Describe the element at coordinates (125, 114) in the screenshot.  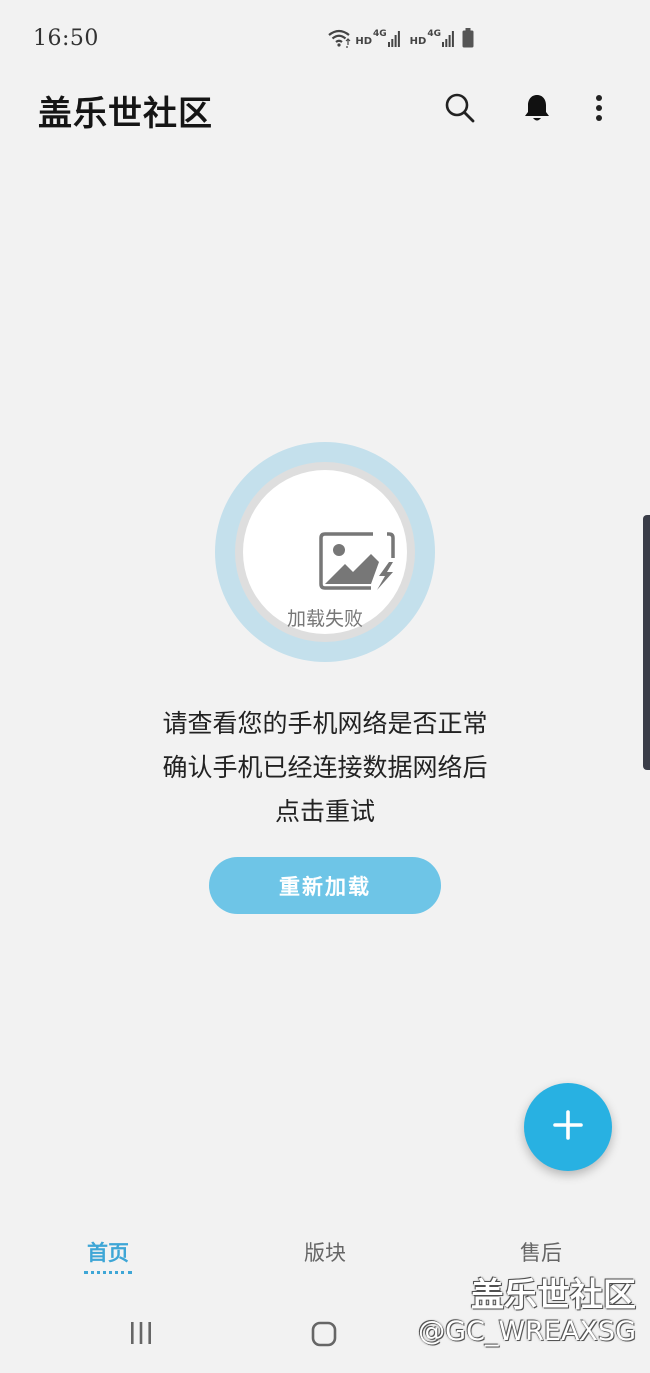
I see `app-title: 盖乐世社区` at that location.